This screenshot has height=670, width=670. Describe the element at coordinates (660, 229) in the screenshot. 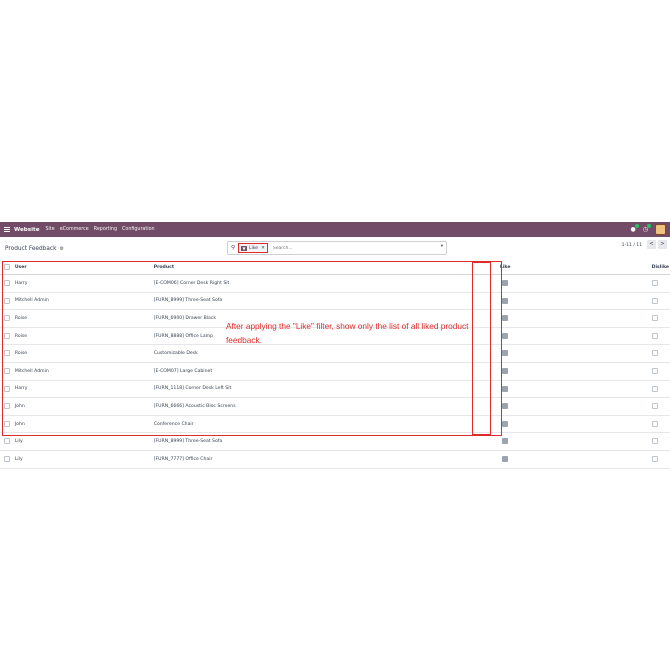

I see `avatar` at that location.